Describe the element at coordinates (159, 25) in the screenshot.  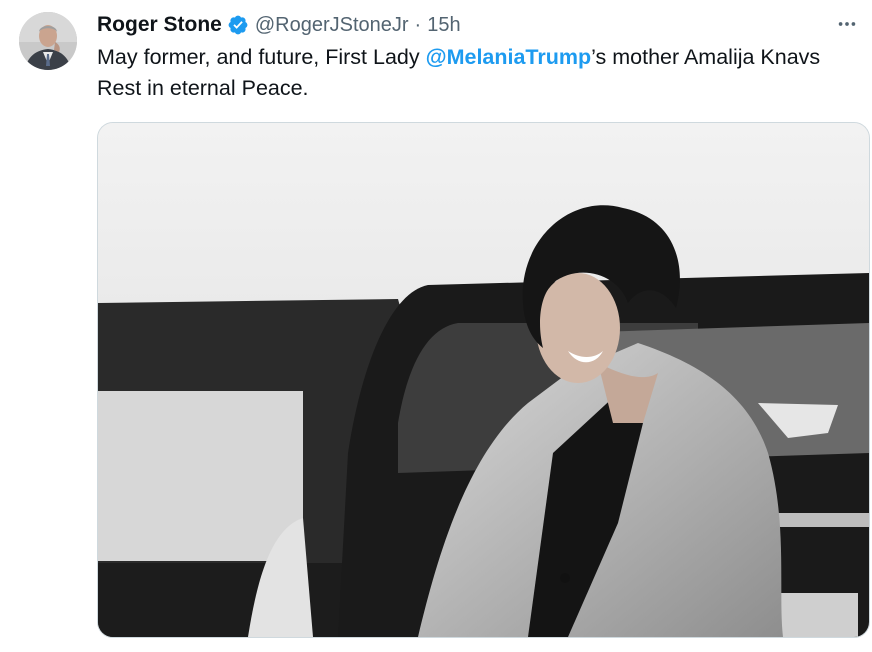
I see `author-display-name: Roger Stone` at that location.